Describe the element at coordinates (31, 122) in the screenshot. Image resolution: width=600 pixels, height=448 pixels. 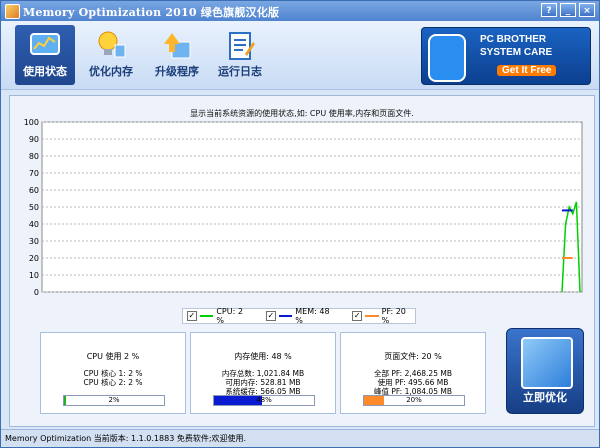
I see `y-tick-label: 100` at that location.